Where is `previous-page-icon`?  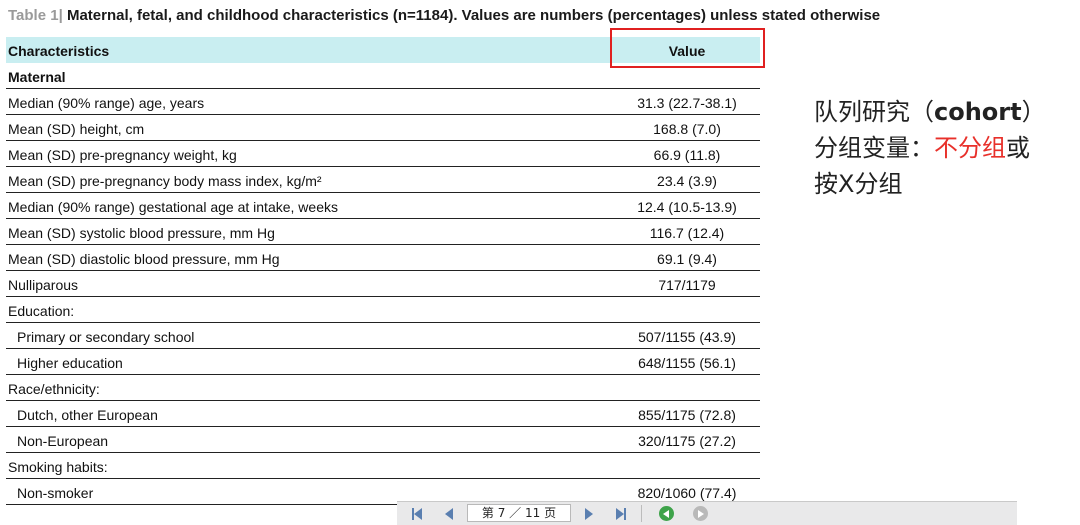 previous-page-icon is located at coordinates (449, 513).